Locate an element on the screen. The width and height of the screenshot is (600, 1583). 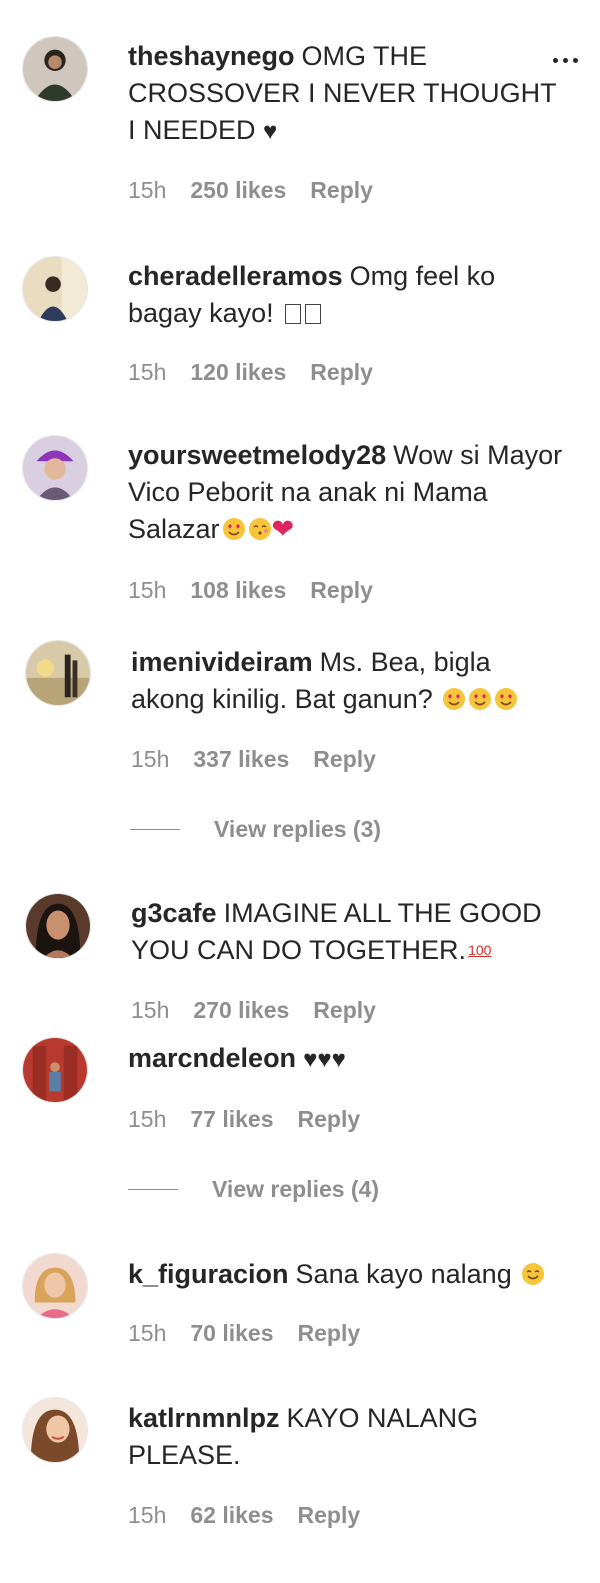
comment-likes: 250 likes is located at coordinates (238, 190).